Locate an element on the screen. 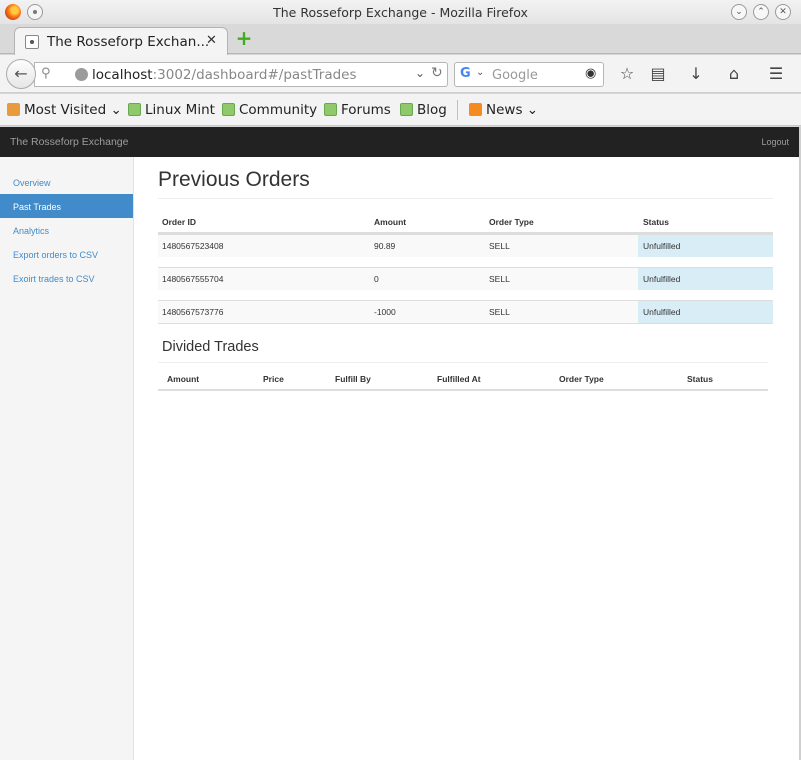 The height and width of the screenshot is (760, 801). trades-section-title: Divided Trades is located at coordinates (210, 347).